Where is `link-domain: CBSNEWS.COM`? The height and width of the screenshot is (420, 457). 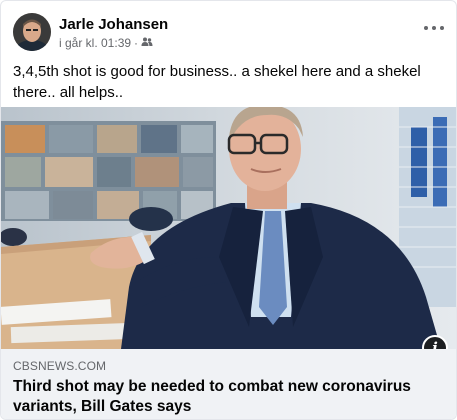 link-domain: CBSNEWS.COM is located at coordinates (60, 366).